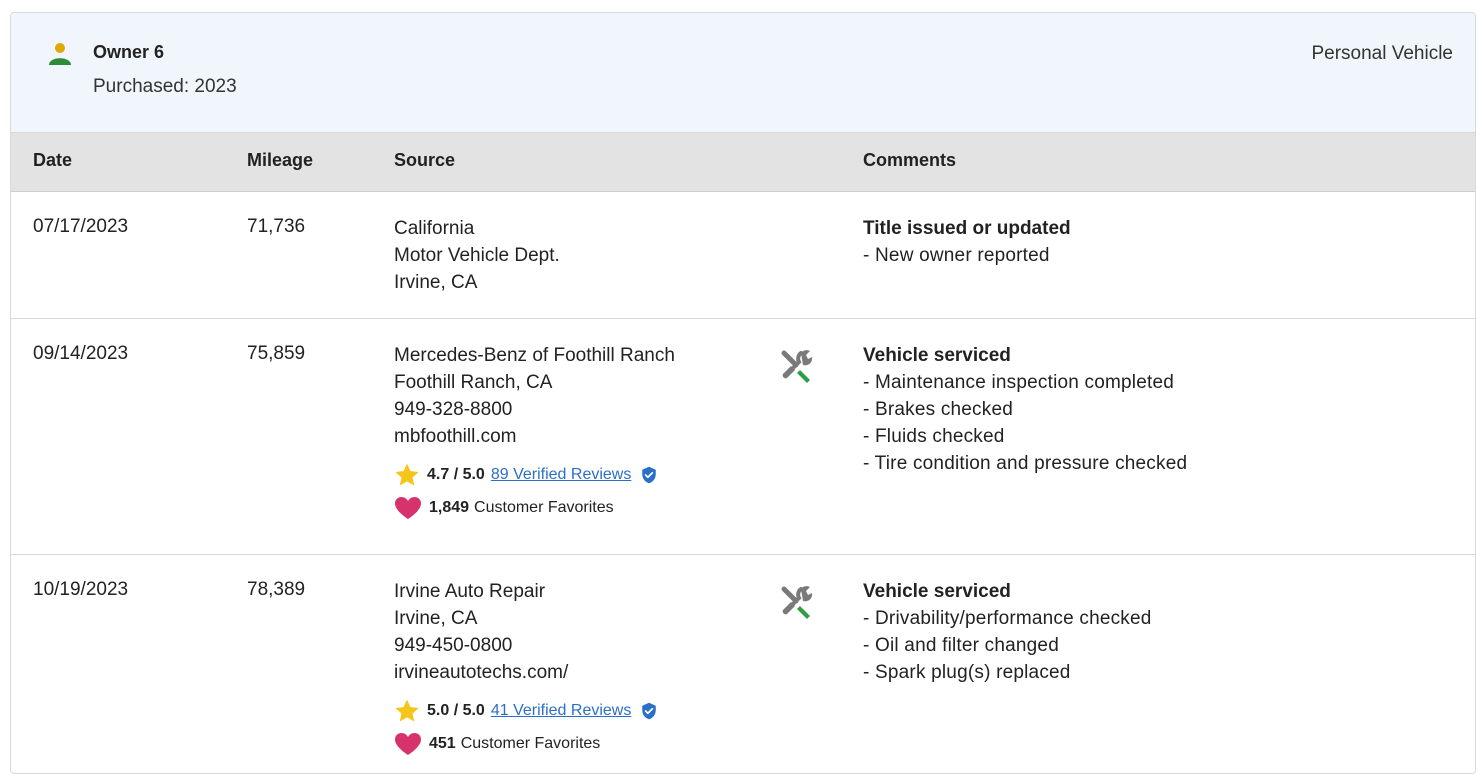  Describe the element at coordinates (276, 353) in the screenshot. I see `record-mileage: 75,859` at that location.